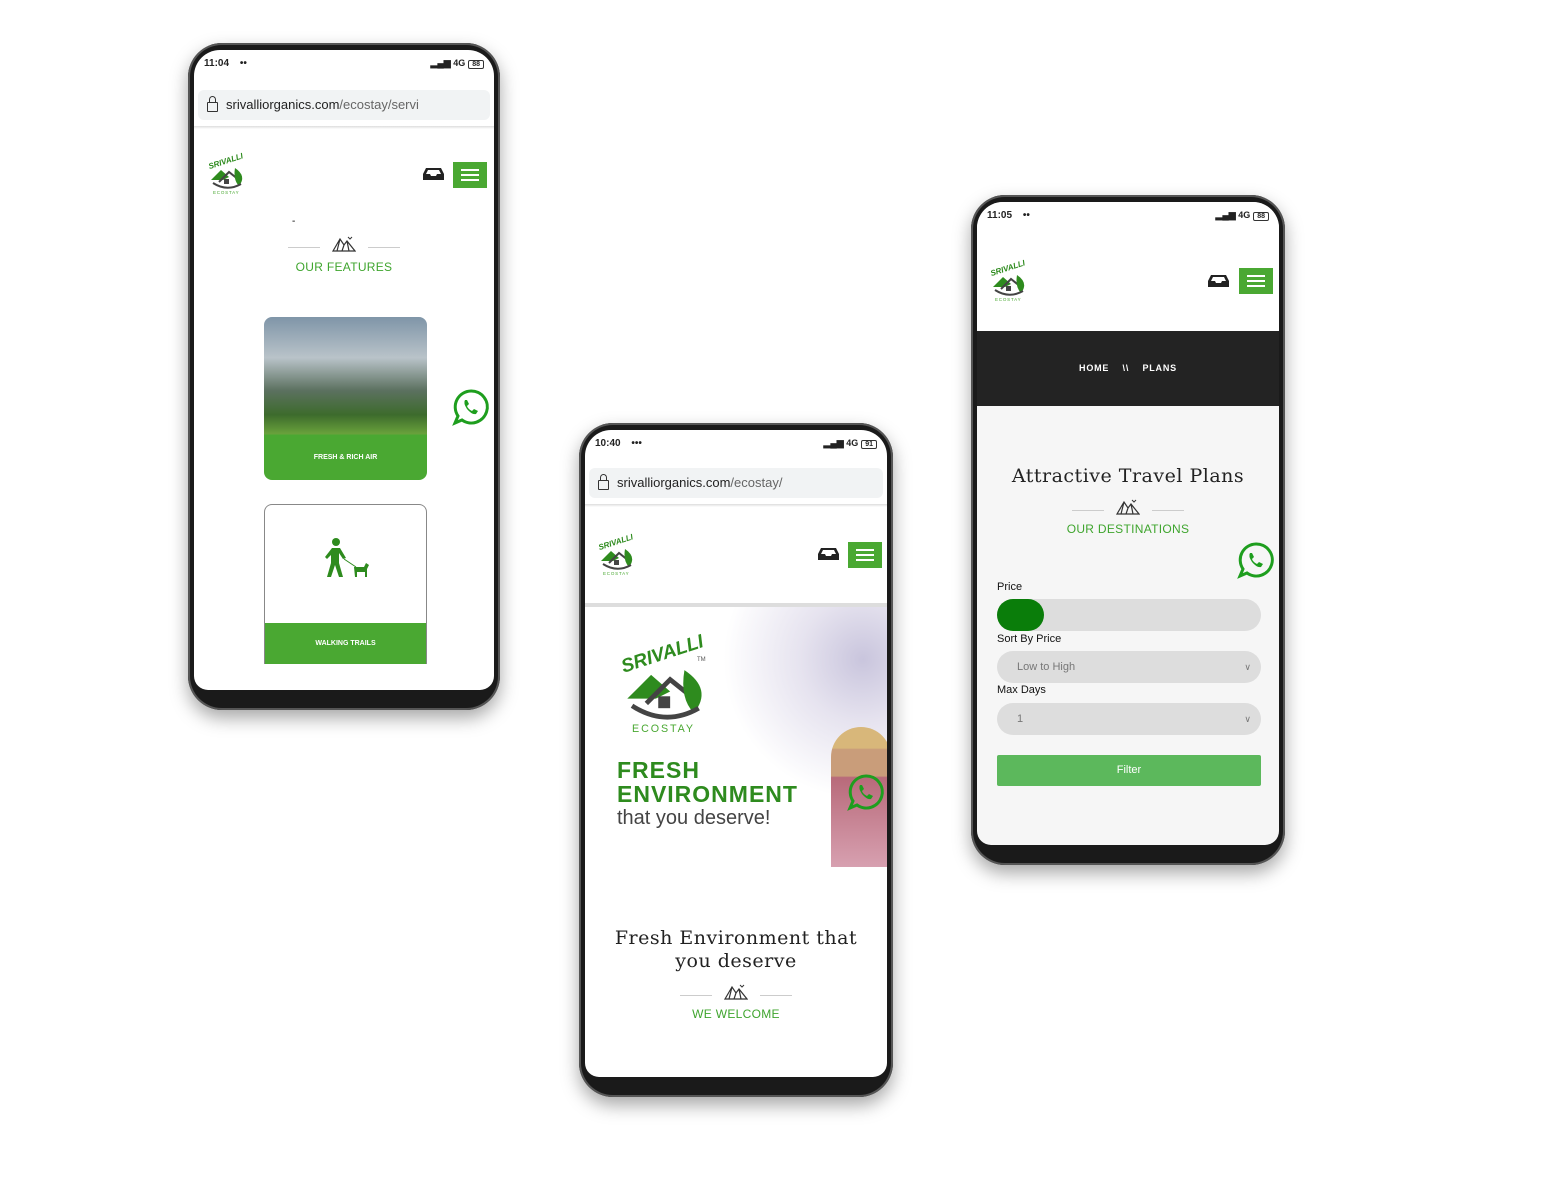 This screenshot has width=1541, height=1200. Describe the element at coordinates (736, 738) in the screenshot. I see `hero-banner: TM FRESH ENVIRONMENT that you deserve!` at that location.